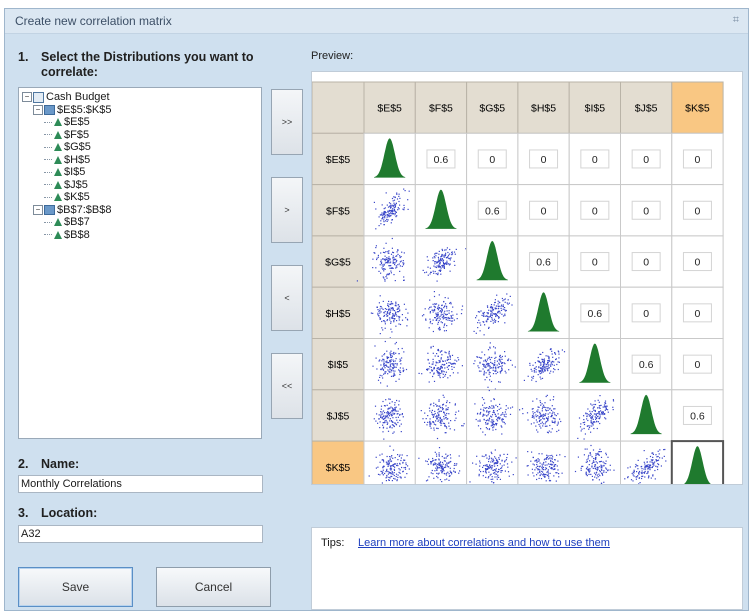 This screenshot has width=753, height=611. What do you see at coordinates (140, 135) in the screenshot?
I see `tree-node: $F$5` at bounding box center [140, 135].